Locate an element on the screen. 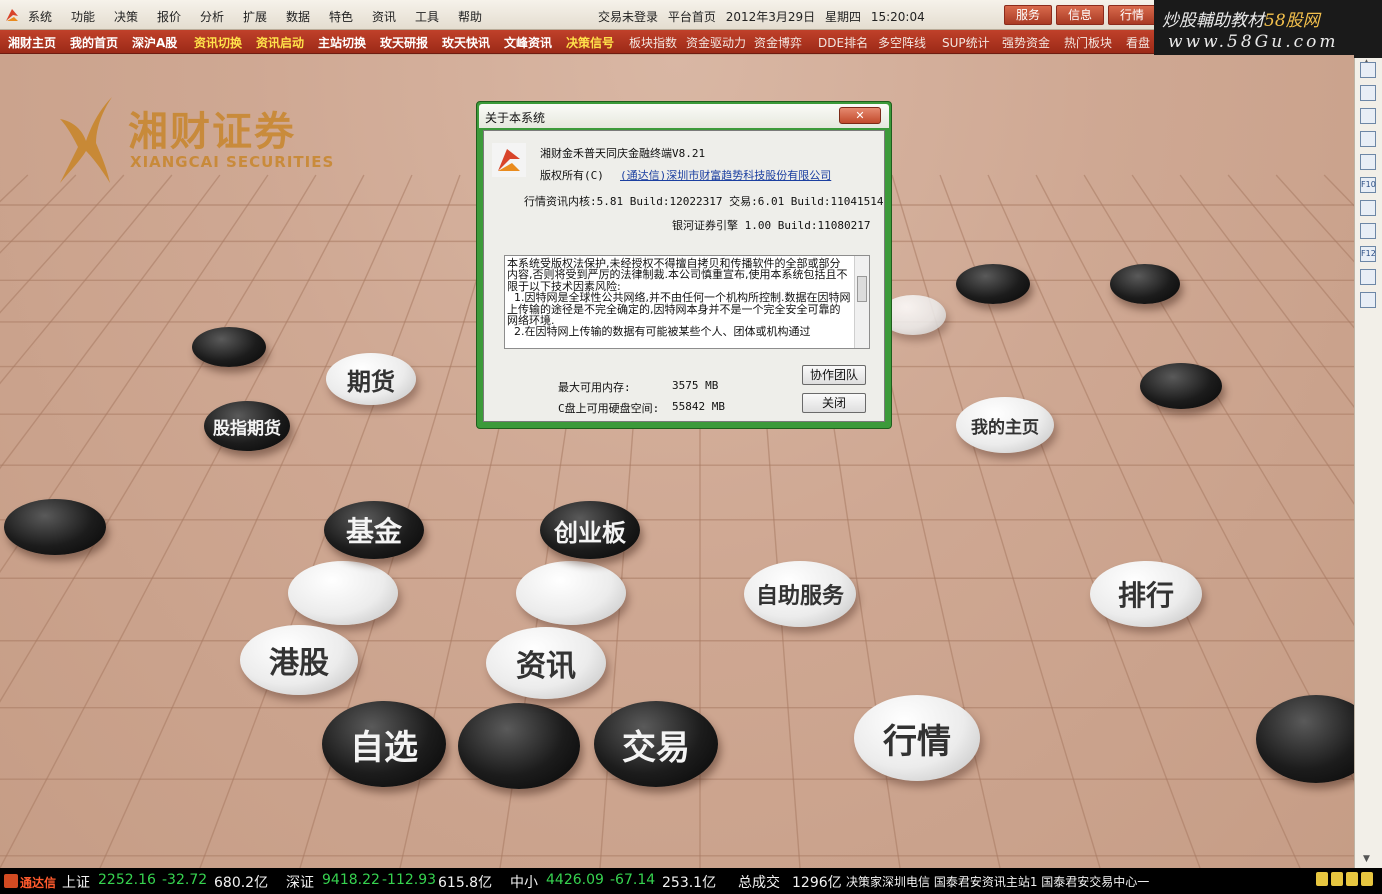  toolbar-item: 玫天快讯 is located at coordinates (466, 42).